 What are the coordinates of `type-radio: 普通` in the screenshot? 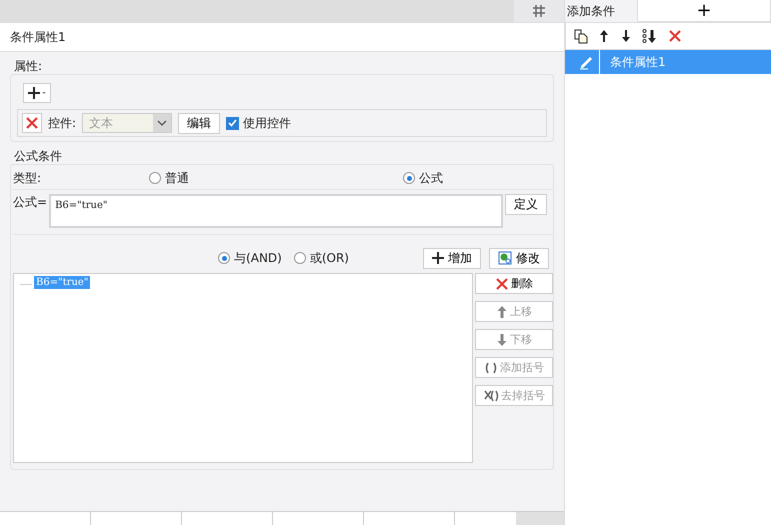 It's located at (276, 178).